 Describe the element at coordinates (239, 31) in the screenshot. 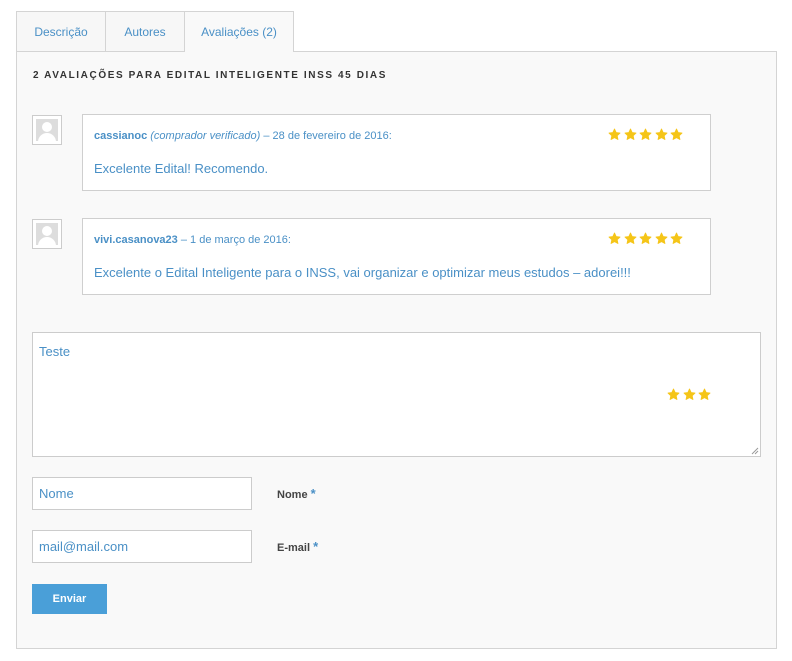

I see `tab-avaliacoes: Avaliações (2)` at that location.